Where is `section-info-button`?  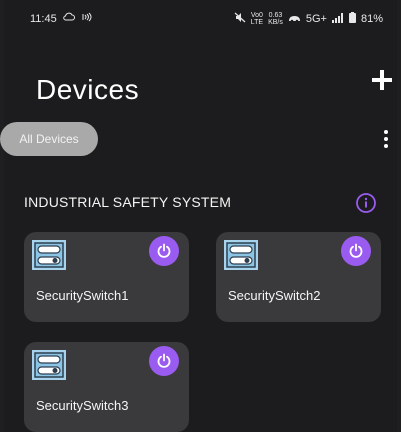
section-info-button is located at coordinates (366, 203).